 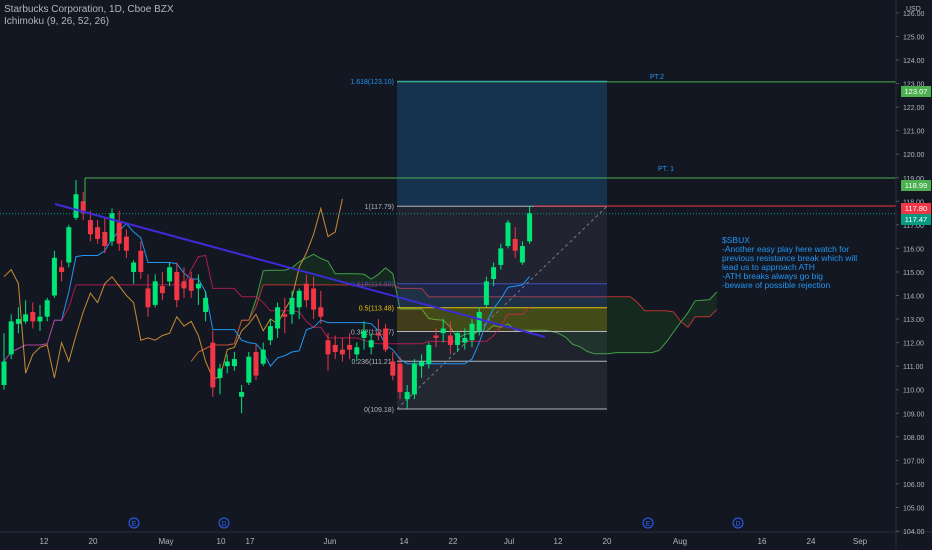 What do you see at coordinates (372, 362) in the screenshot?
I see `fib-level-label: 0.236(111.21)` at bounding box center [372, 362].